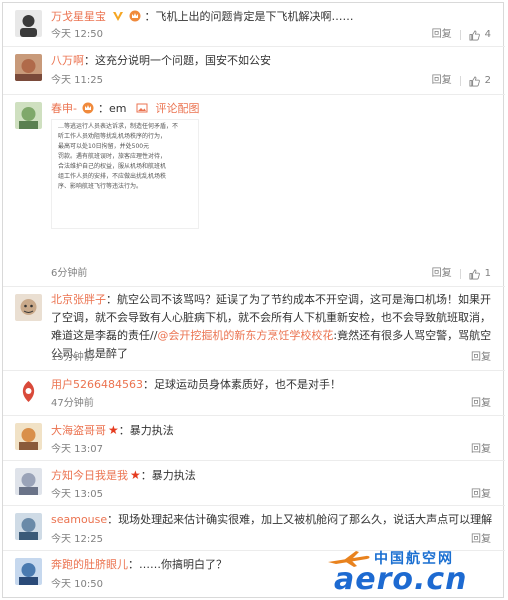 The image size is (508, 600). Describe the element at coordinates (254, 483) in the screenshot. I see `comment-item: 方知今日我是我 ★：暴力执法 今天 13:05 回复` at that location.